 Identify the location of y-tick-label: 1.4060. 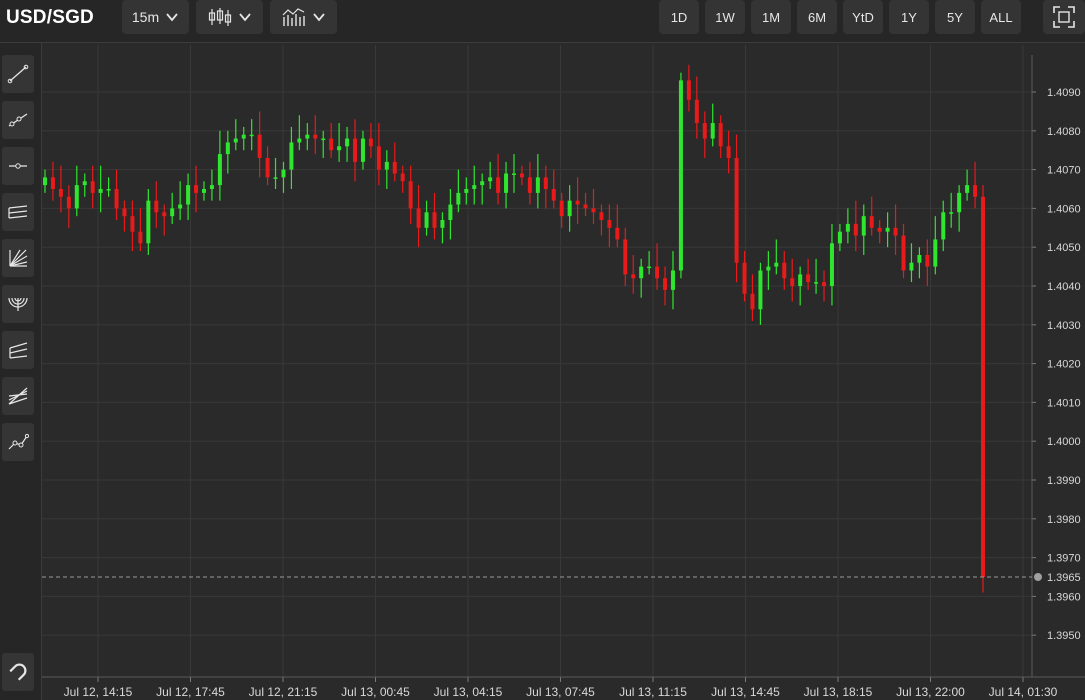
(1064, 209).